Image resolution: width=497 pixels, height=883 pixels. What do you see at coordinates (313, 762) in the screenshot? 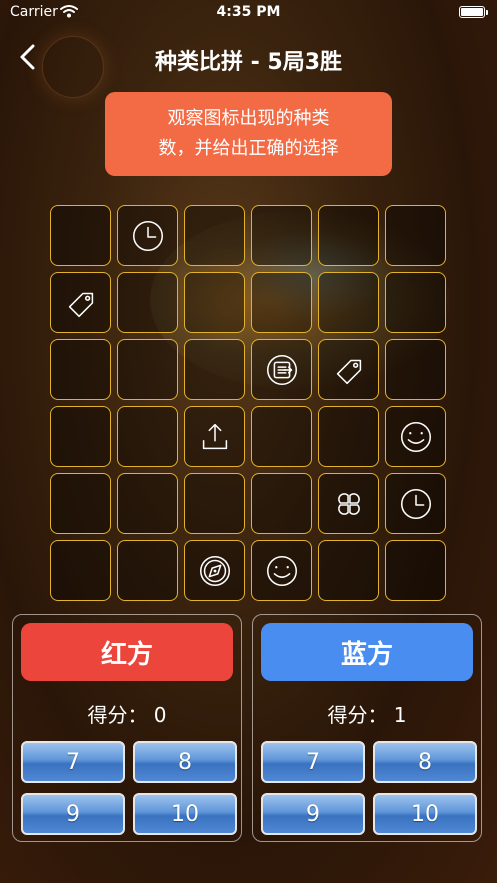
I see `blue-option-button: 7` at bounding box center [313, 762].